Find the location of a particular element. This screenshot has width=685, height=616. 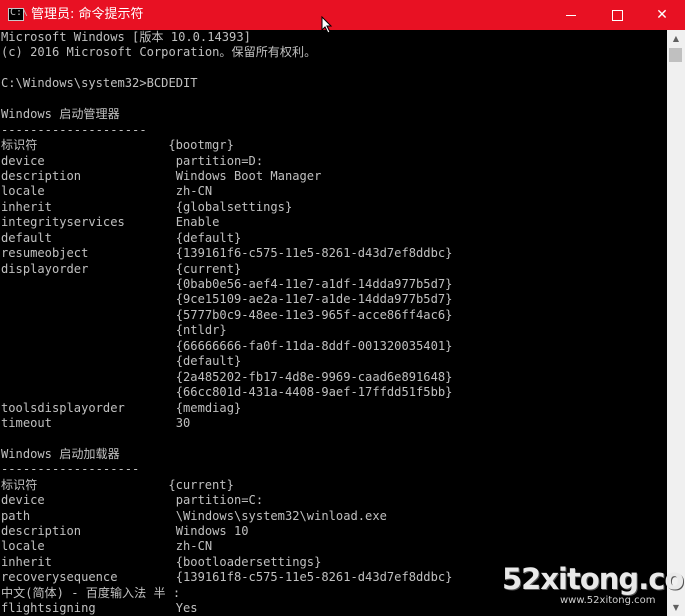

console-line: {9ce15109-ae2a-11e7-a1de-14dda977b5d7} is located at coordinates (227, 299).